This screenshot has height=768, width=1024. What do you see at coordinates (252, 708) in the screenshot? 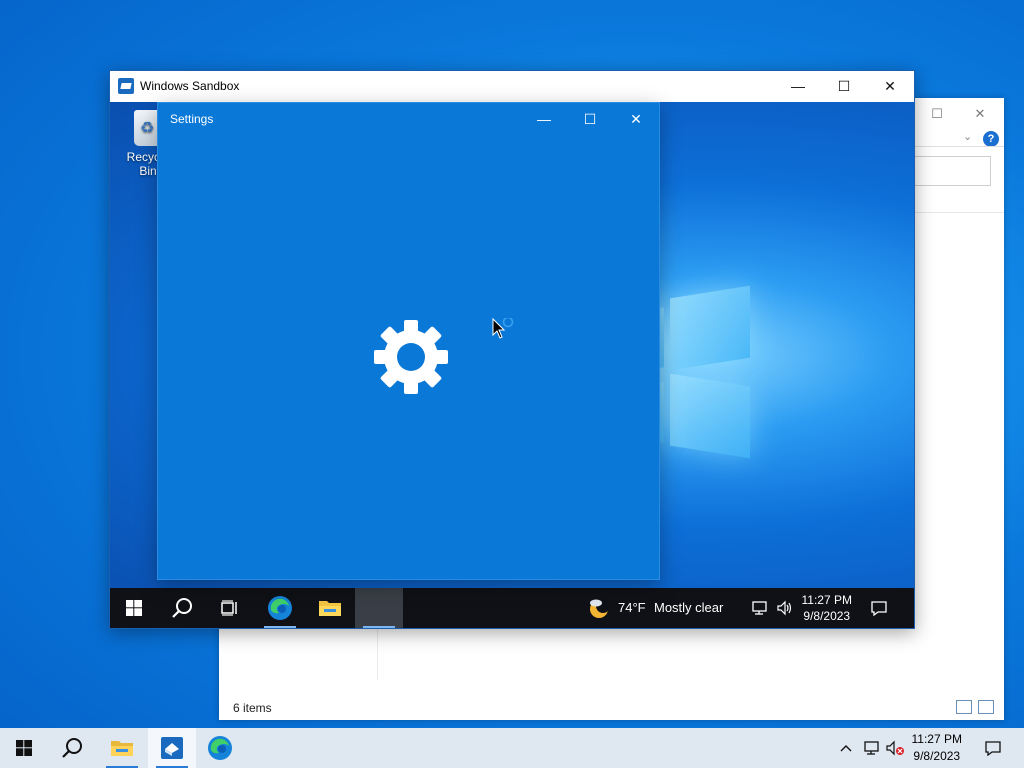
I see `status-bar-item-count: 6 items` at bounding box center [252, 708].